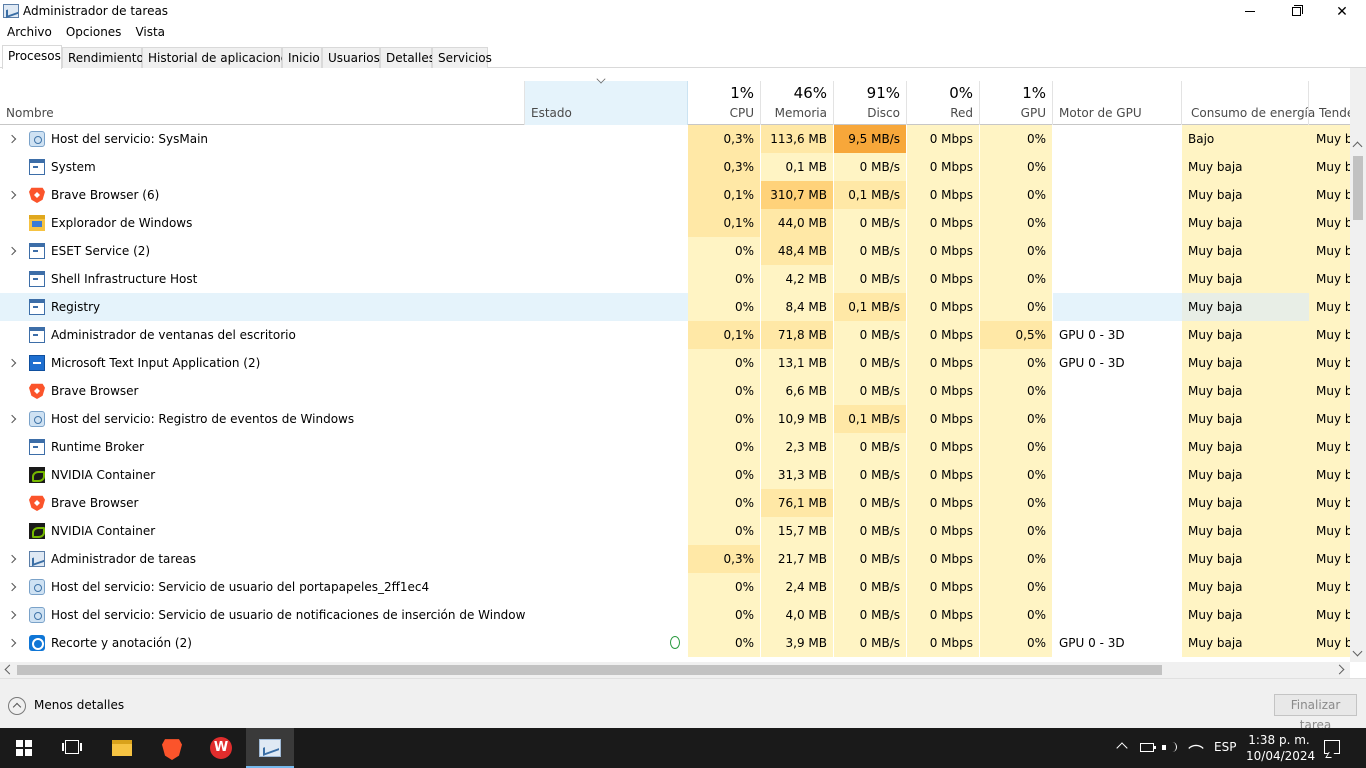  Describe the element at coordinates (221, 748) in the screenshot. I see `taskbar-wps: W` at that location.